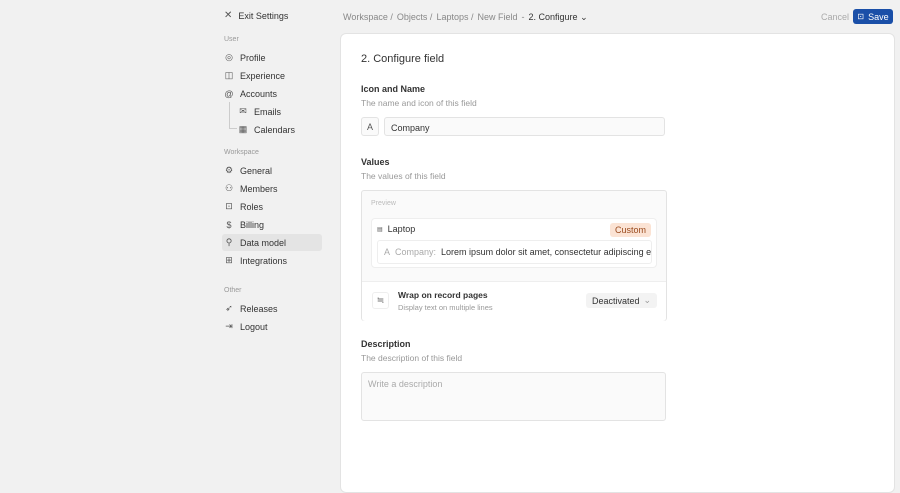 This screenshot has height=493, width=900. Describe the element at coordinates (241, 152) in the screenshot. I see `section-workspace: Workspace` at that location.